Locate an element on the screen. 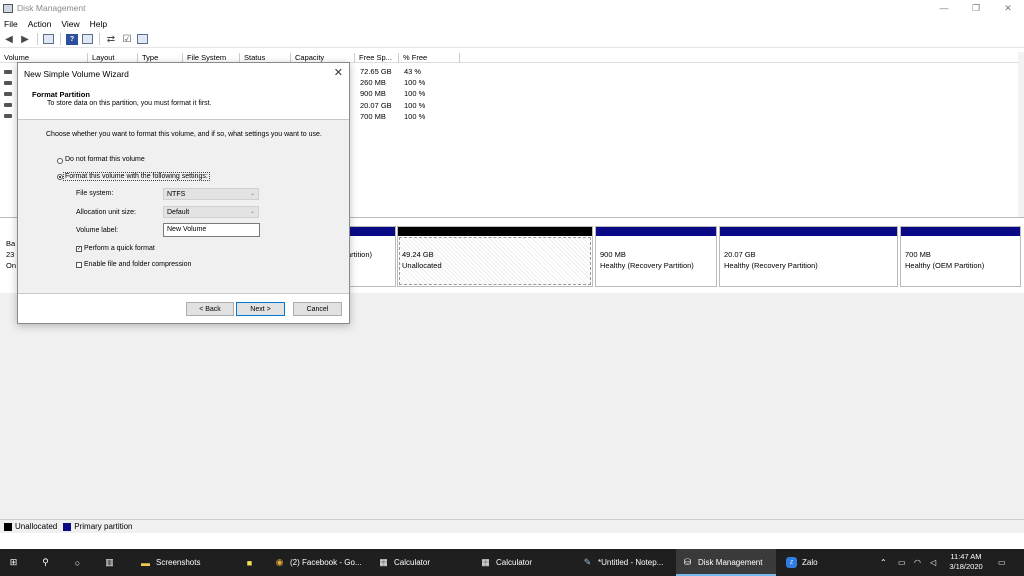  partition-block-unallocated: 49.24 GB Unallocated is located at coordinates (495, 256).